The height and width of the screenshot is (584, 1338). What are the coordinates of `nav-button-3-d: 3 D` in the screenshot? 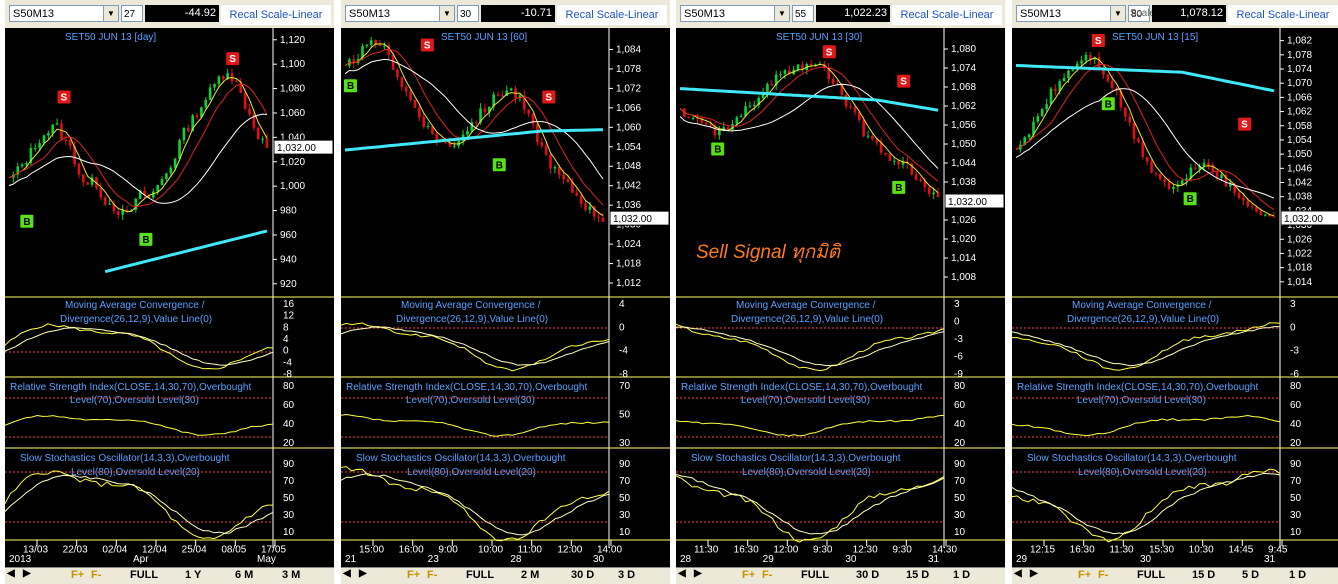 It's located at (626, 575).